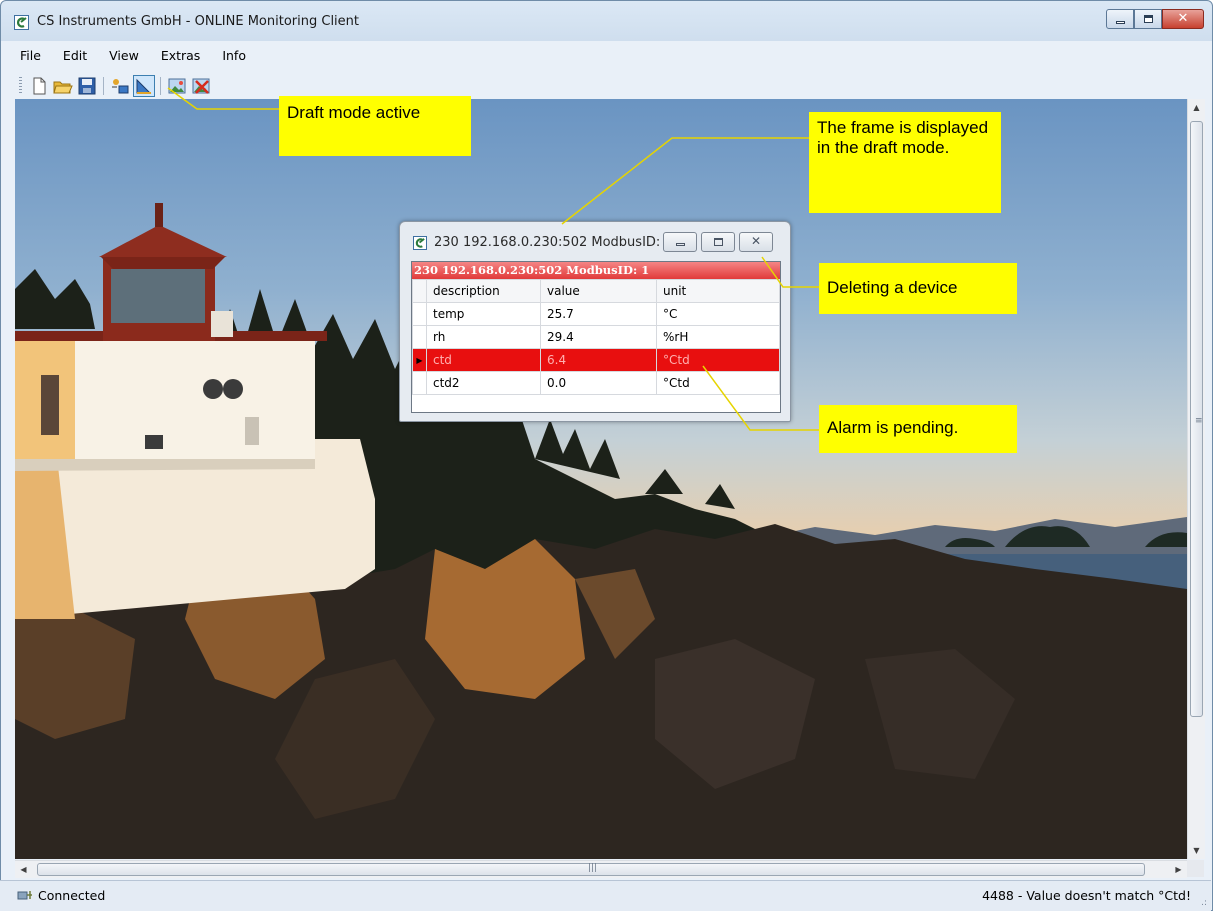 This screenshot has width=1213, height=911. I want to click on table-row: ctd2 0.0 °Ctd, so click(596, 383).